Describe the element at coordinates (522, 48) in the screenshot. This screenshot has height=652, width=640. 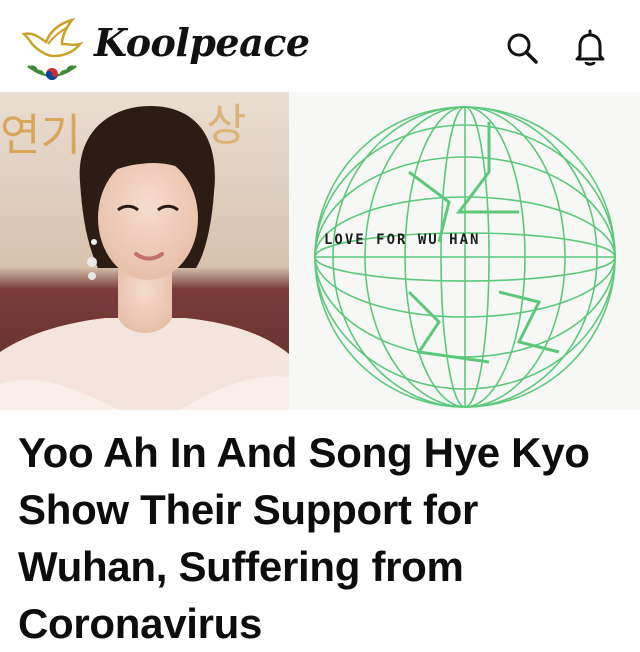
I see `search-icon` at that location.